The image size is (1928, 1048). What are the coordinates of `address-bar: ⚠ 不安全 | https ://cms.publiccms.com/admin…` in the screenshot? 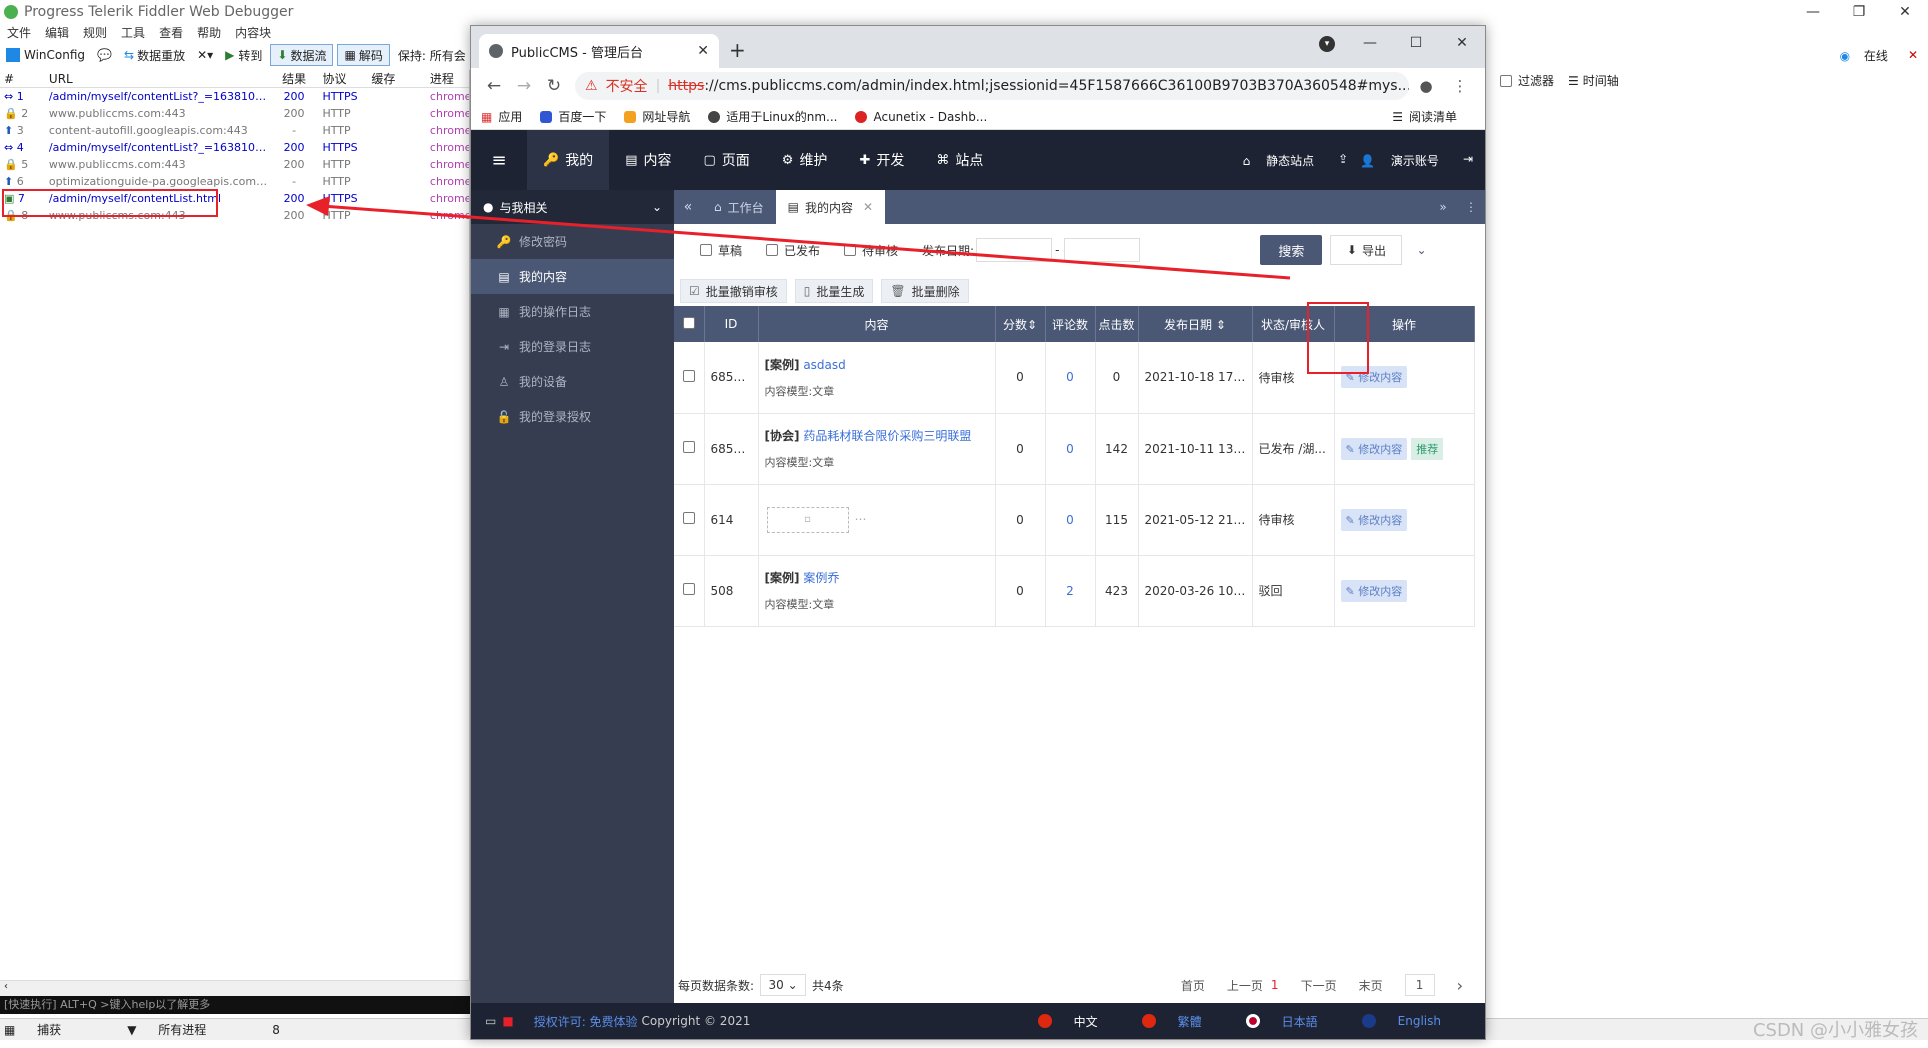 It's located at (992, 86).